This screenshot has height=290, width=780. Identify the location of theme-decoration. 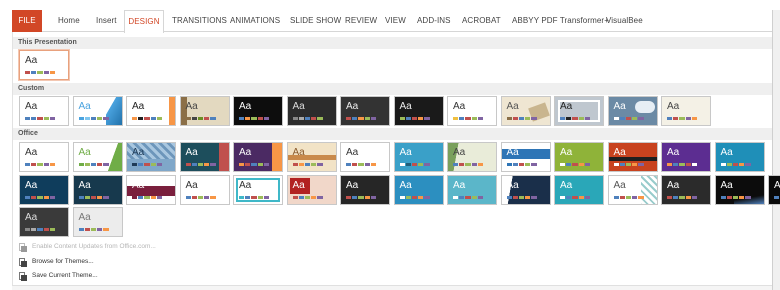
(644, 107).